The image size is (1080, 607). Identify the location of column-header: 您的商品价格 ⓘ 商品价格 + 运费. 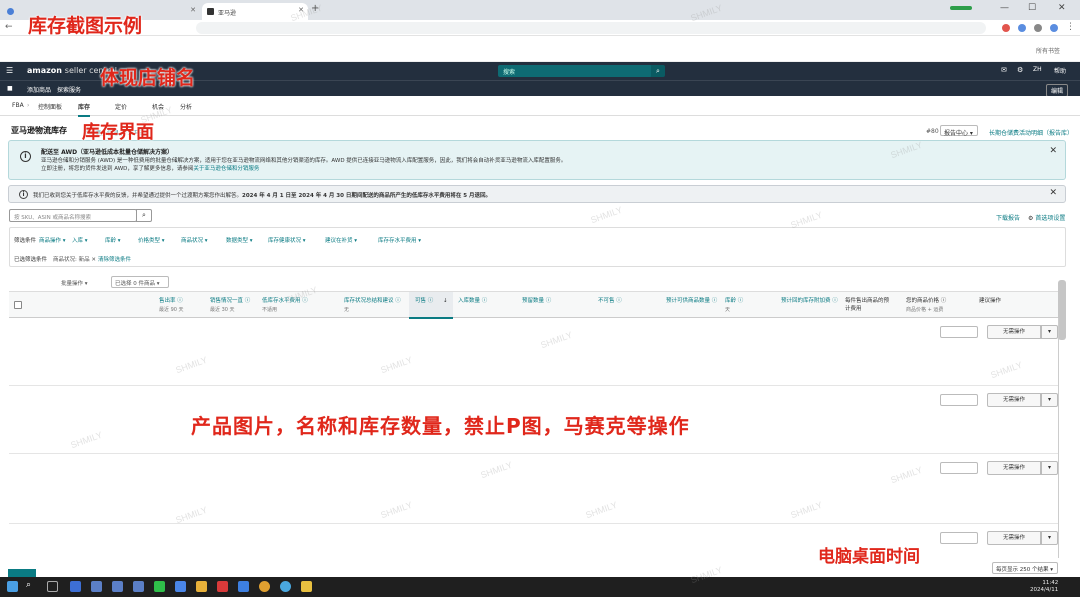
(926, 304).